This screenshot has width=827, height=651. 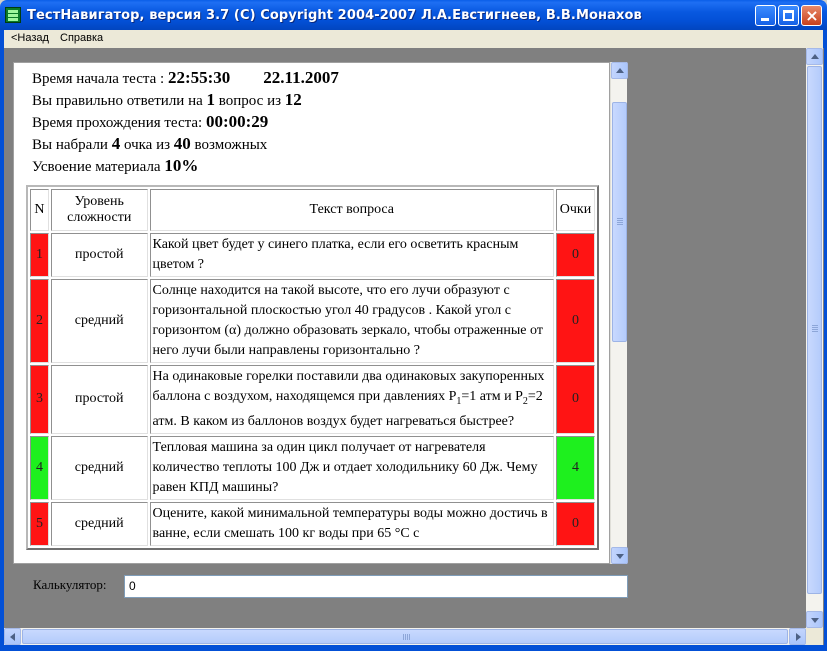 I want to click on start-time-value: 22:55:30, so click(x=199, y=77).